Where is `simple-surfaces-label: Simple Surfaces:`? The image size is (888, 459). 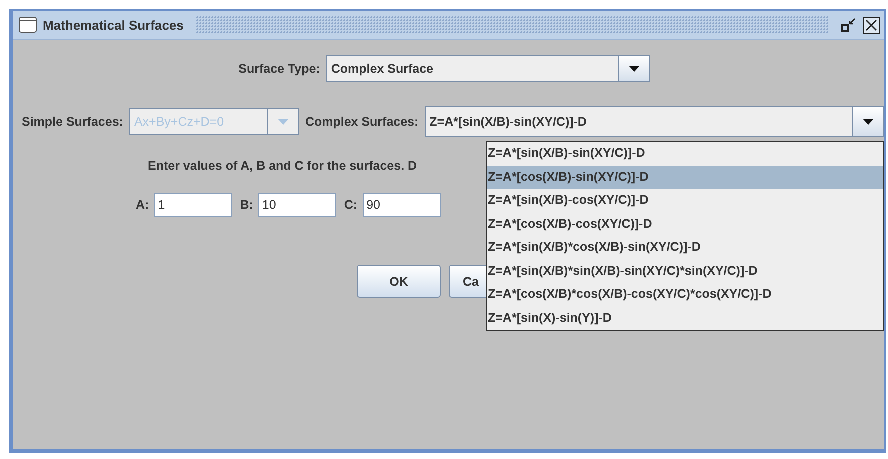 simple-surfaces-label: Simple Surfaces: is located at coordinates (73, 121).